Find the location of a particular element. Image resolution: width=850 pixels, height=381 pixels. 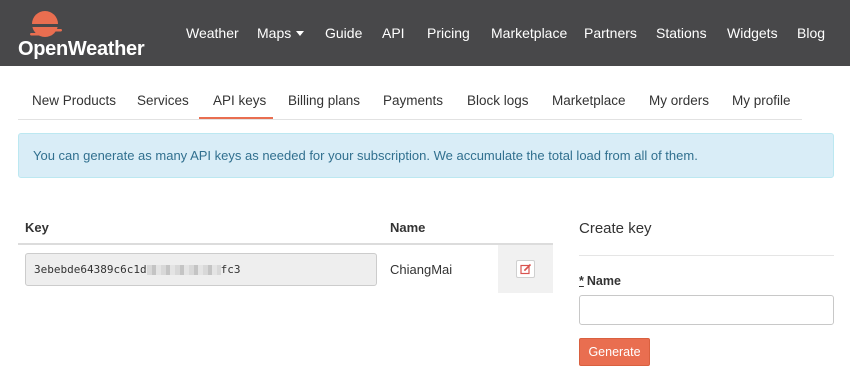

edit-icon is located at coordinates (526, 269).